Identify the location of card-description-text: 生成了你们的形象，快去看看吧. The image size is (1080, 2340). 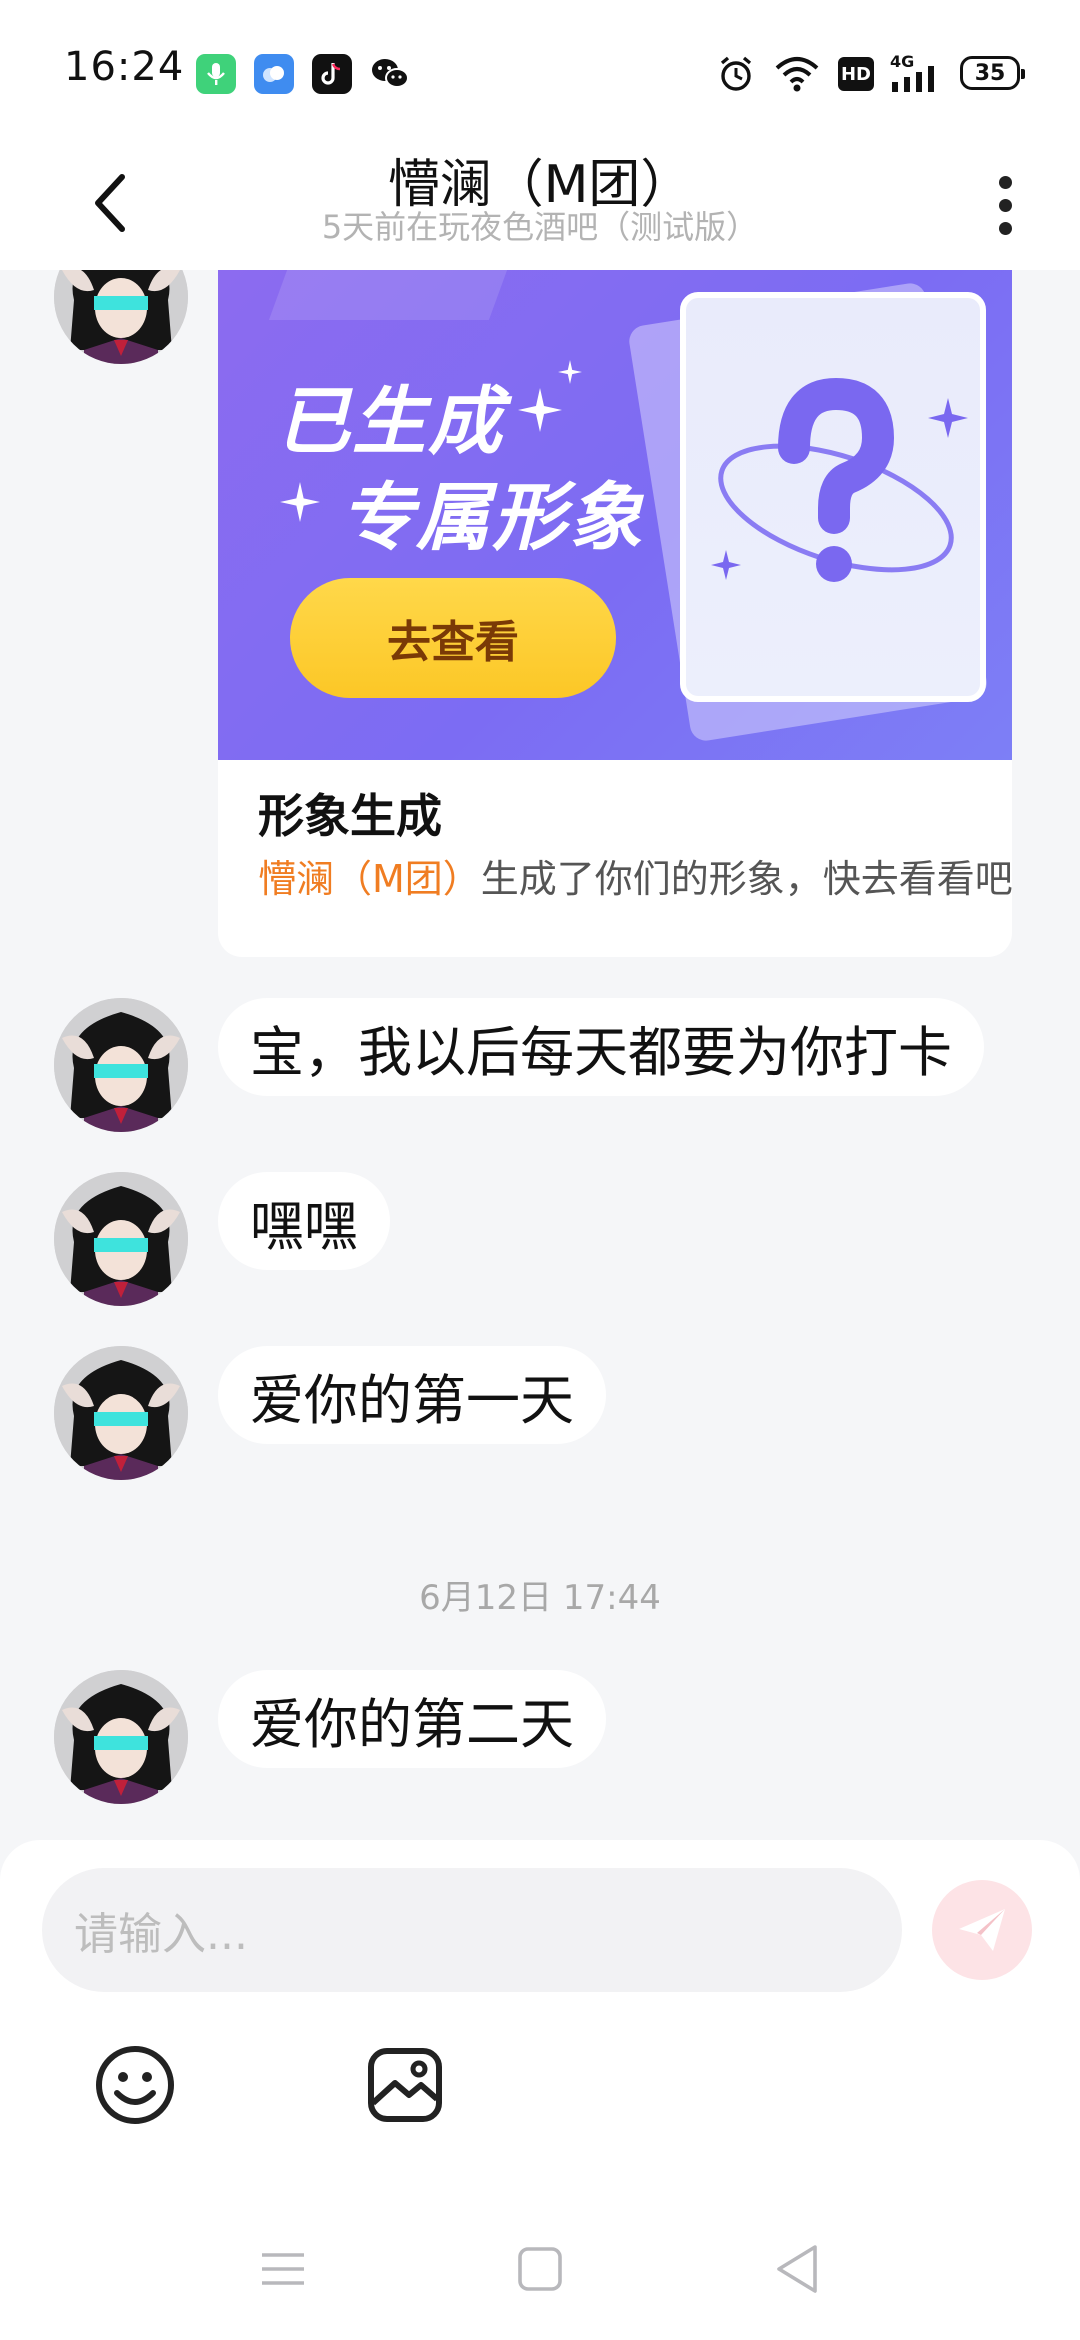
(746, 879).